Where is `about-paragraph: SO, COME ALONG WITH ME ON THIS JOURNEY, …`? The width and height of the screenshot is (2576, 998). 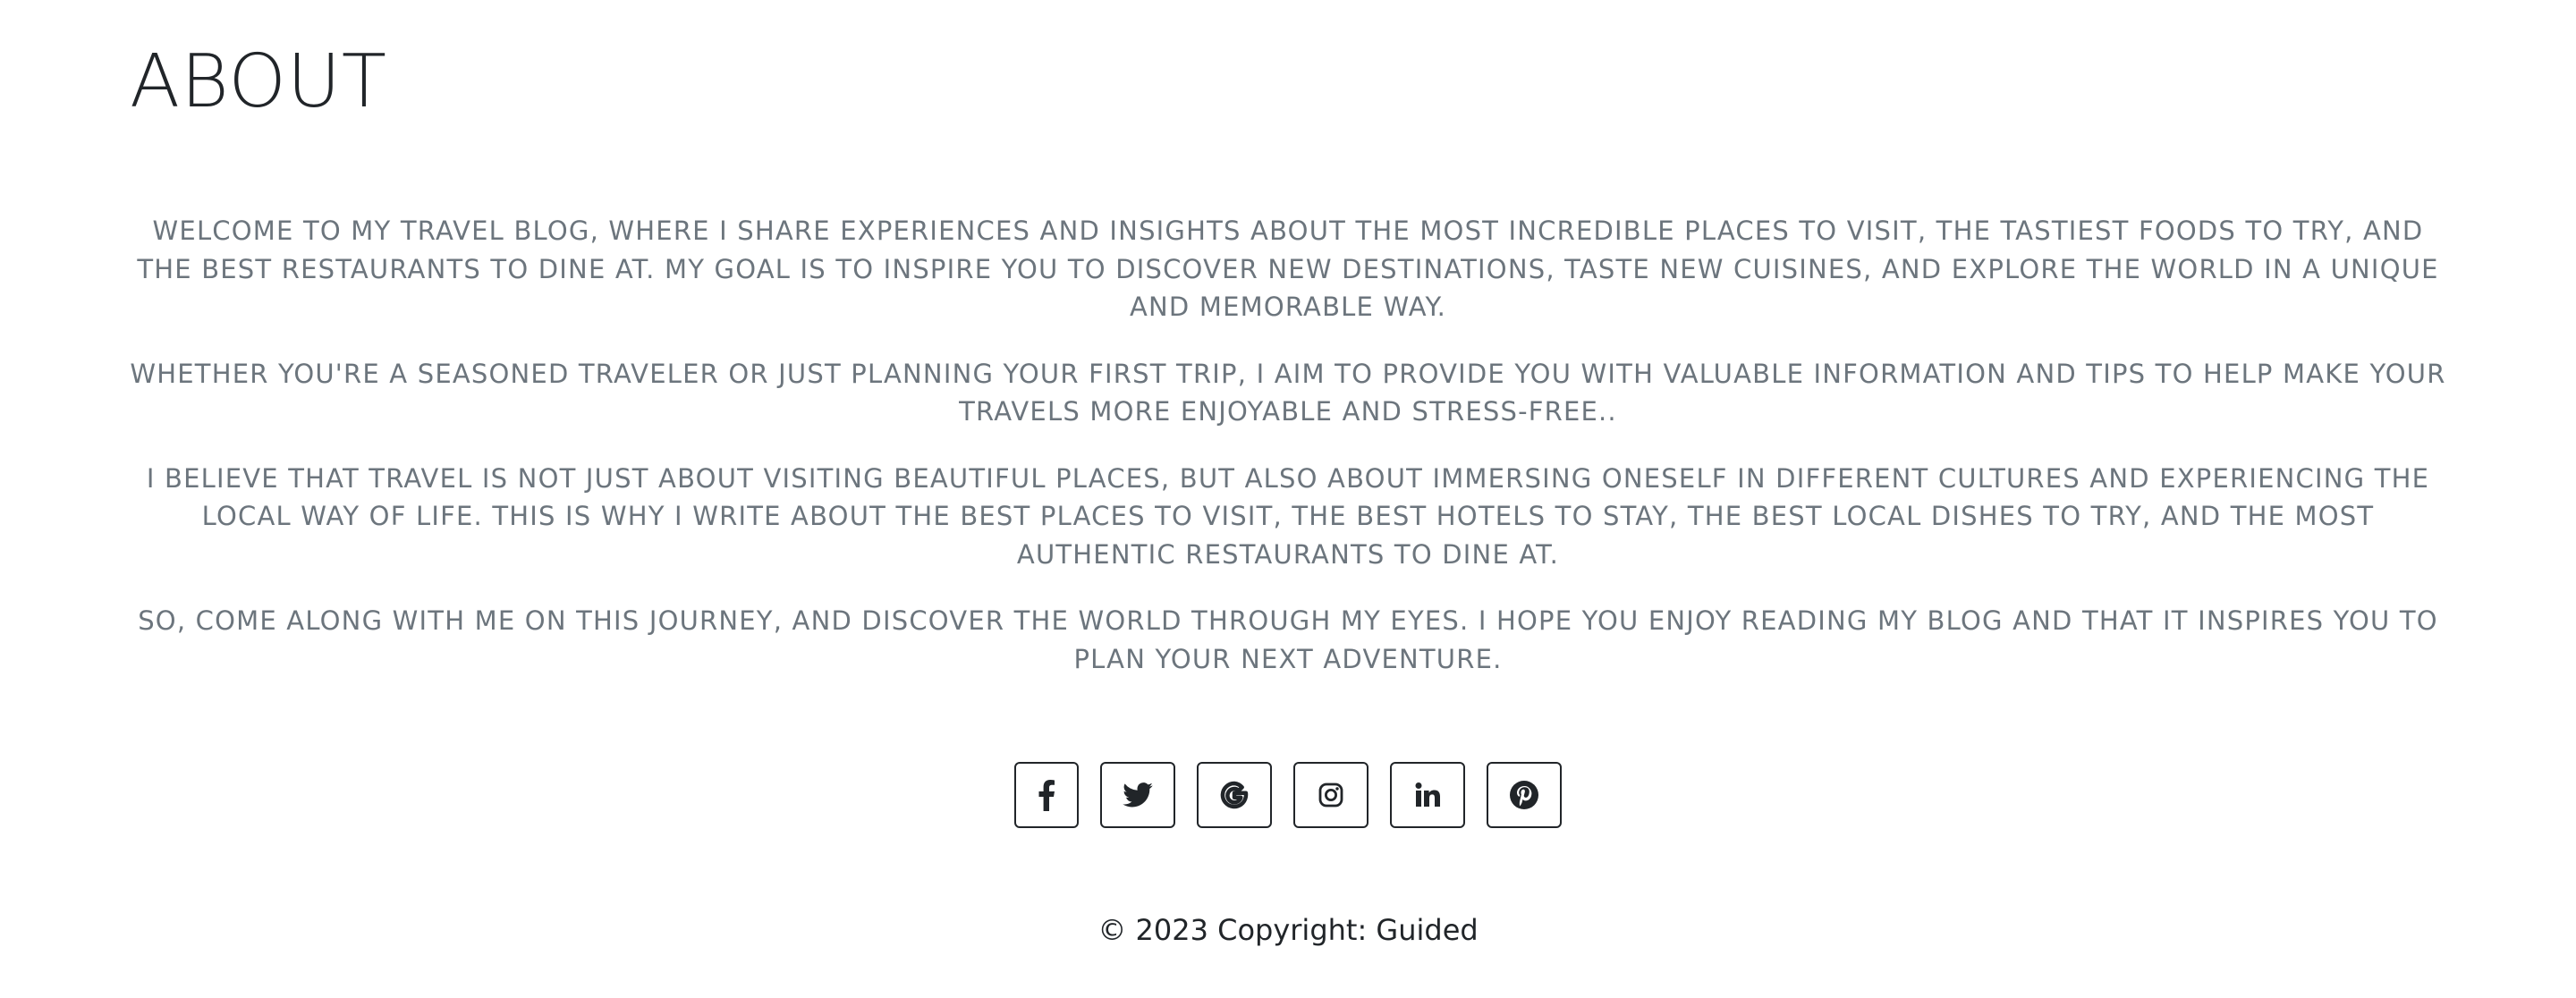 about-paragraph: SO, COME ALONG WITH ME ON THIS JOURNEY, … is located at coordinates (1288, 639).